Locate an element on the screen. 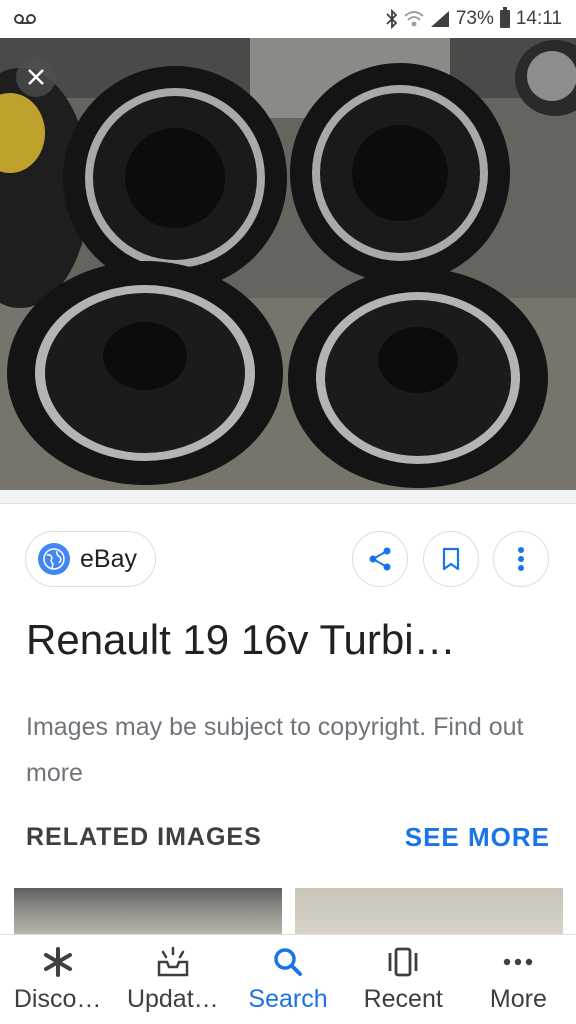 The width and height of the screenshot is (576, 1024). close-button is located at coordinates (36, 77).